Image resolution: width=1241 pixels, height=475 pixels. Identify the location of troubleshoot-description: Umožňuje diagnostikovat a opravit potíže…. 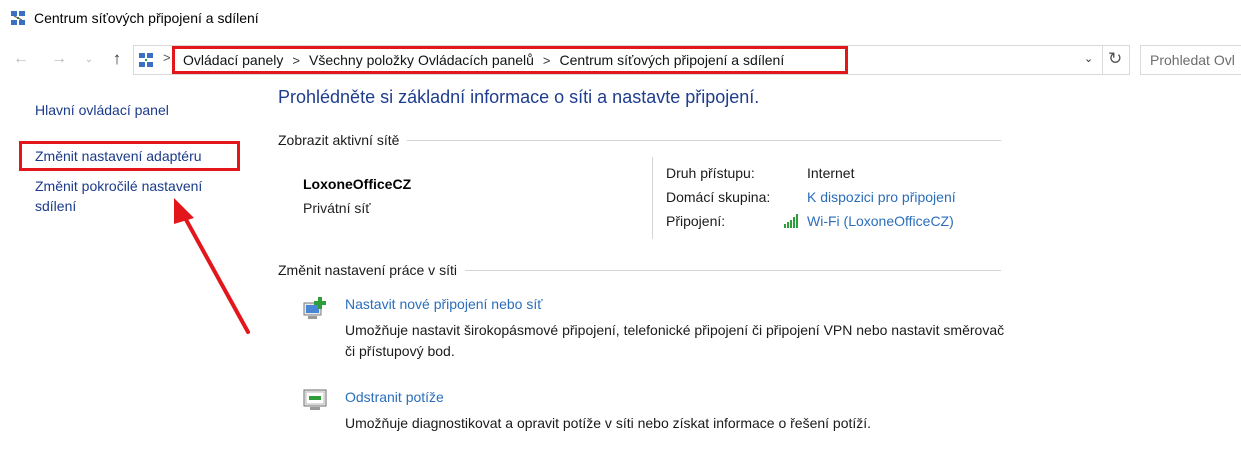
(608, 423).